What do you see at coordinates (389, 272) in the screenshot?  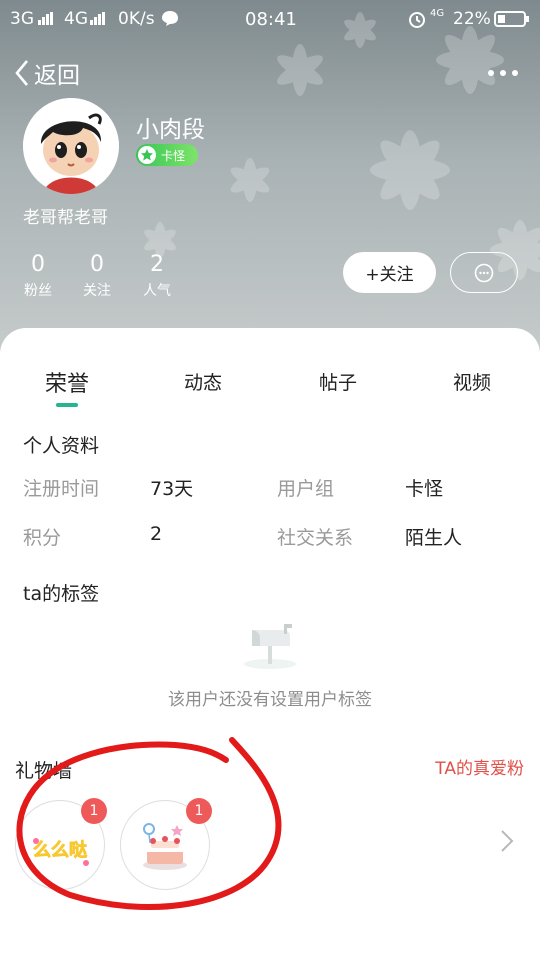 I see `follow-button: +关注` at bounding box center [389, 272].